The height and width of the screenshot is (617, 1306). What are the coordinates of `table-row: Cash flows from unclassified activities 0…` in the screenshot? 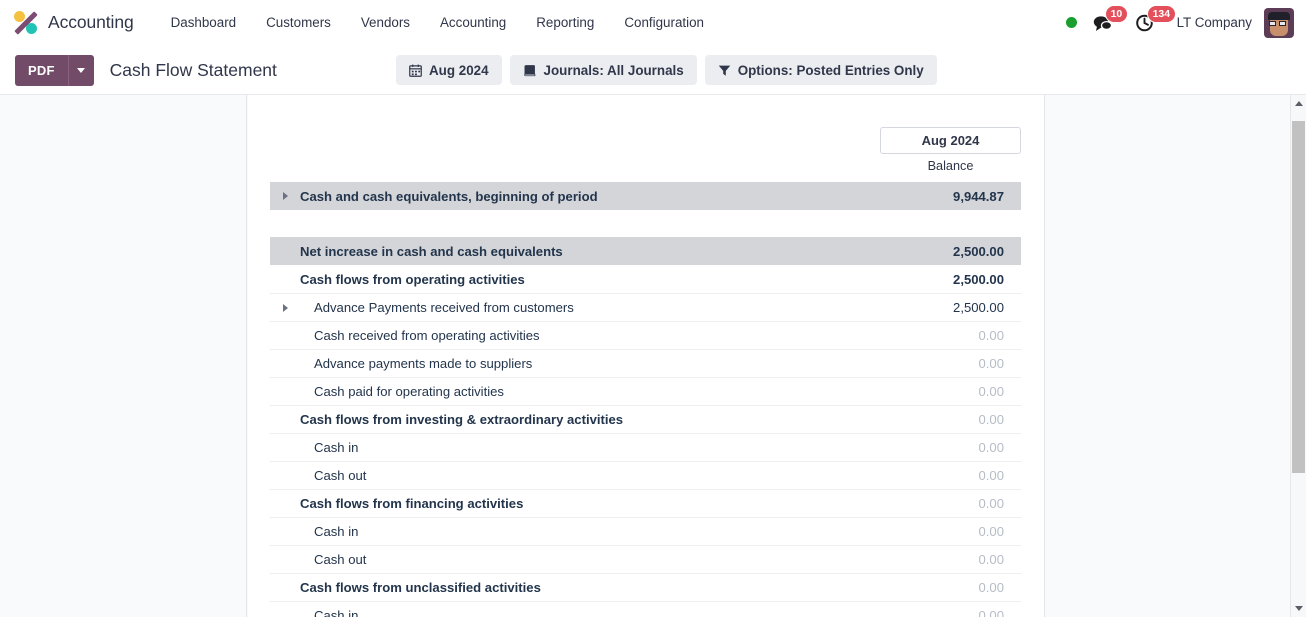 It's located at (645, 587).